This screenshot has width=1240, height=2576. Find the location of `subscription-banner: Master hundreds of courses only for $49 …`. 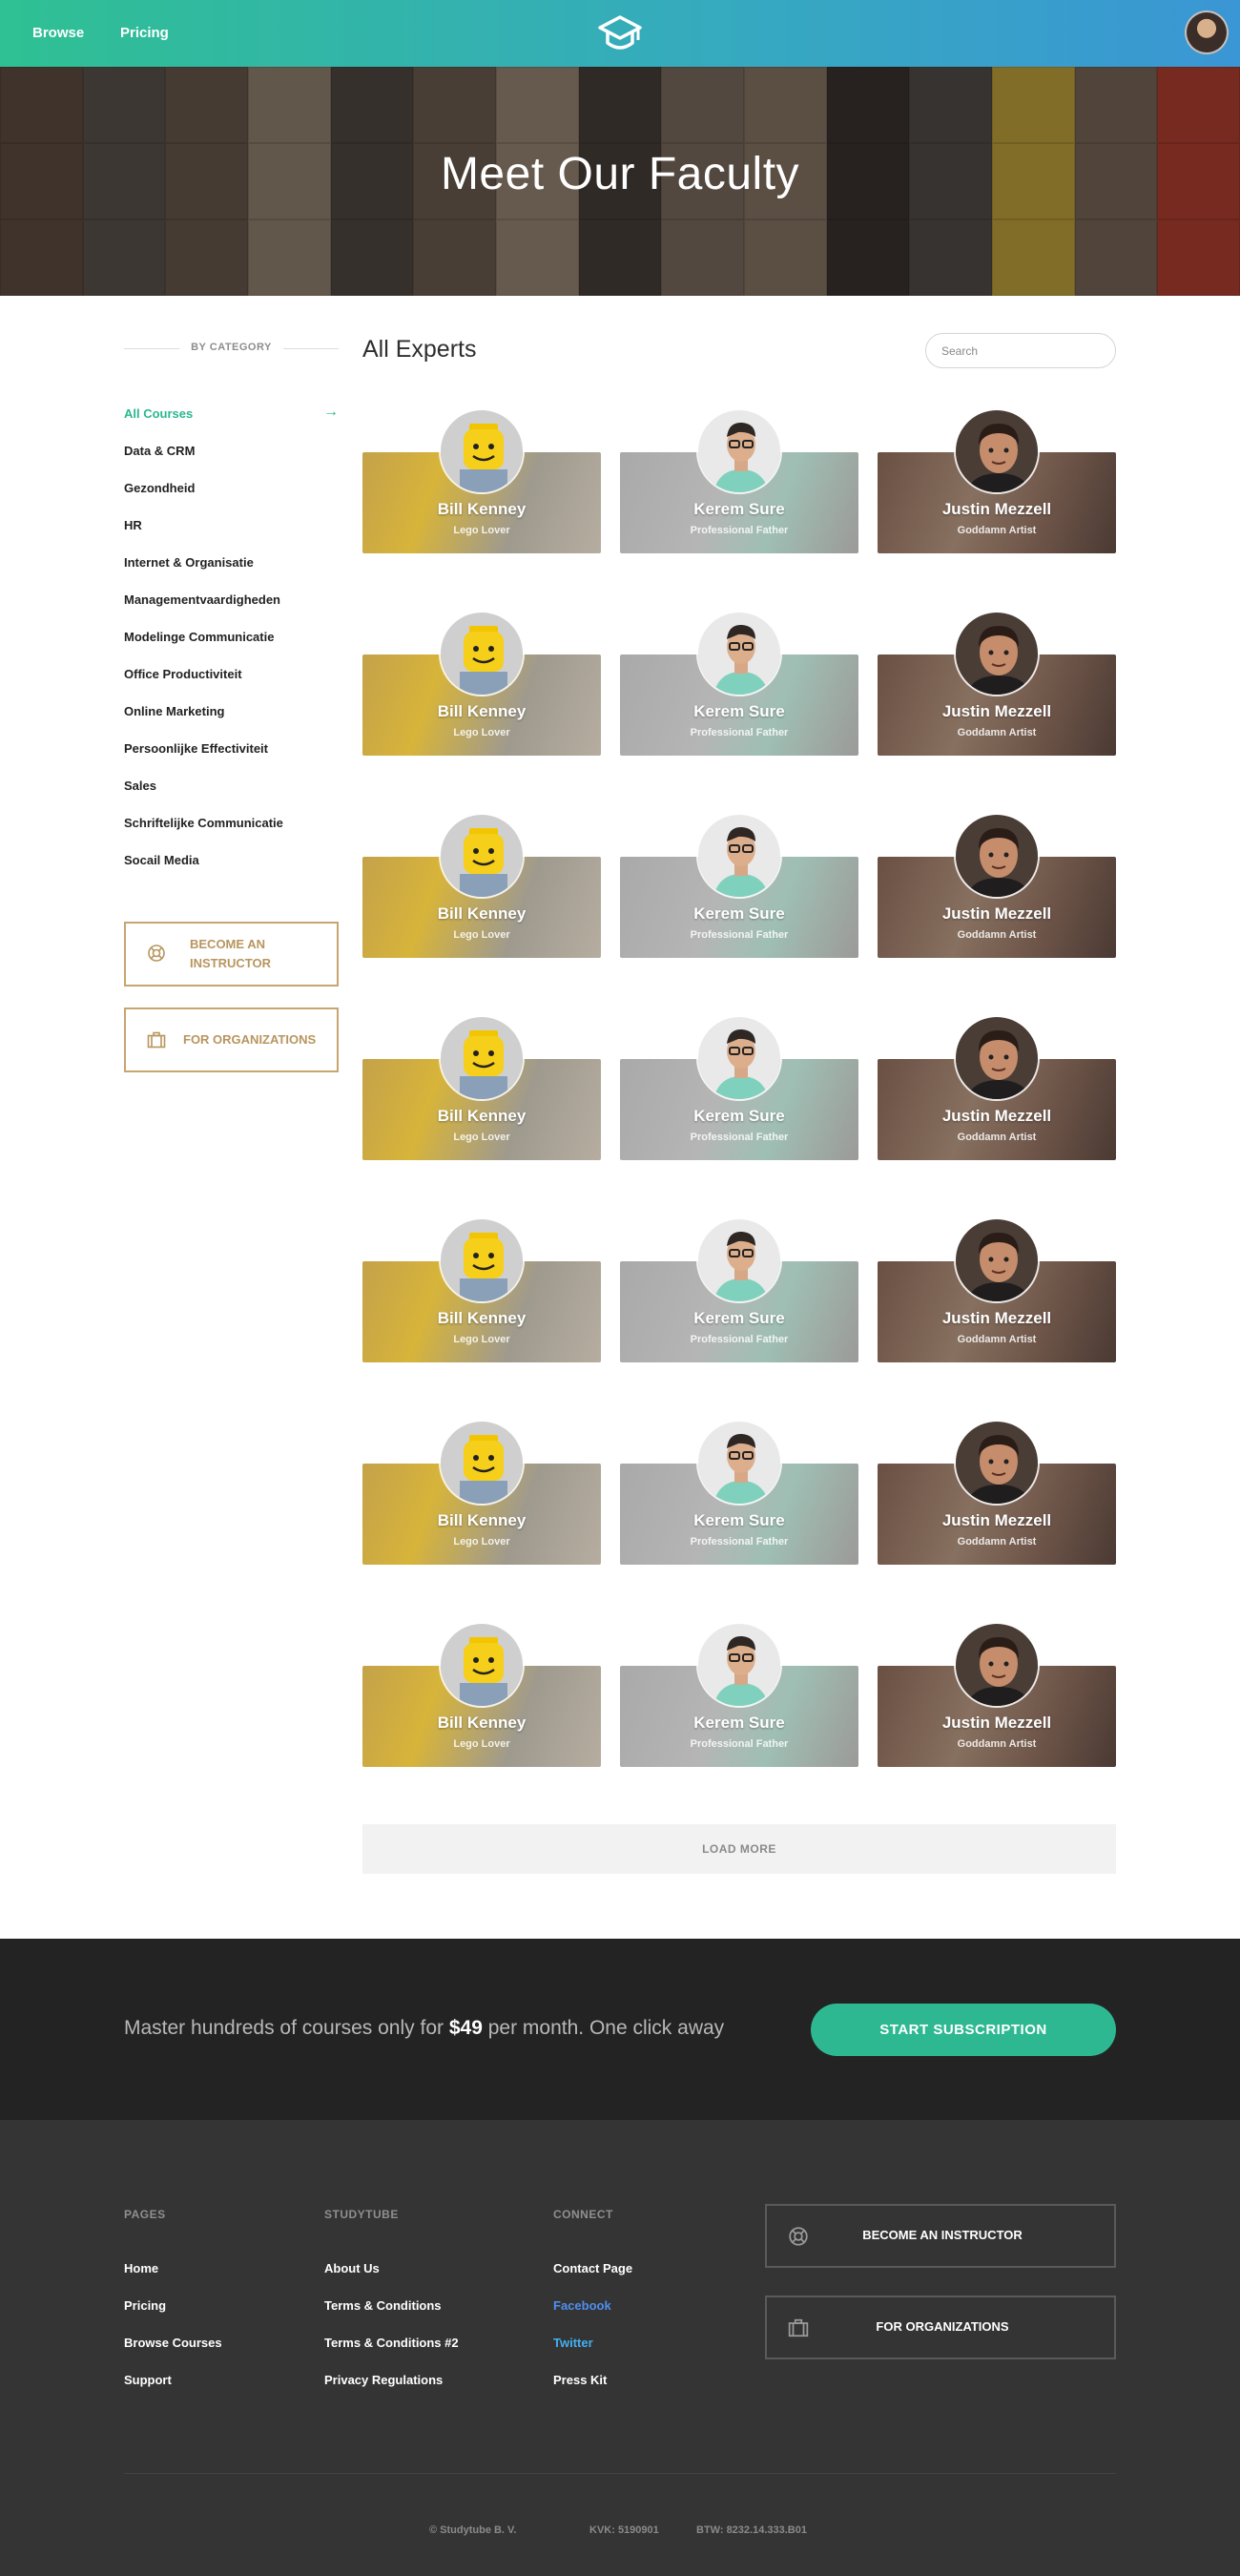

subscription-banner: Master hundreds of courses only for $49 … is located at coordinates (620, 2029).